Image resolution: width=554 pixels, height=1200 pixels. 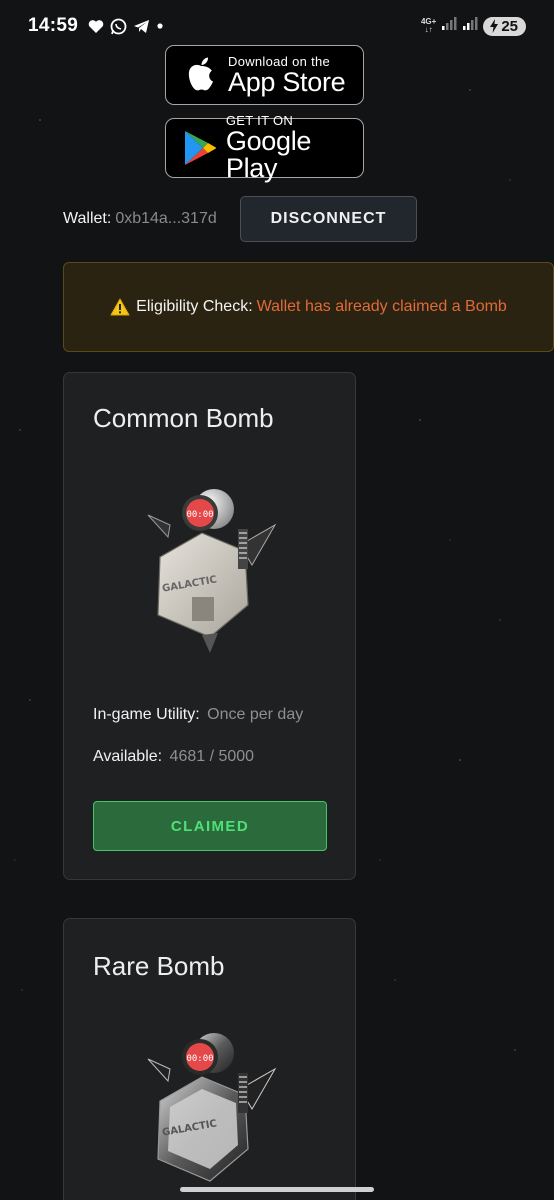 I want to click on home-indicator, so click(x=277, y=1189).